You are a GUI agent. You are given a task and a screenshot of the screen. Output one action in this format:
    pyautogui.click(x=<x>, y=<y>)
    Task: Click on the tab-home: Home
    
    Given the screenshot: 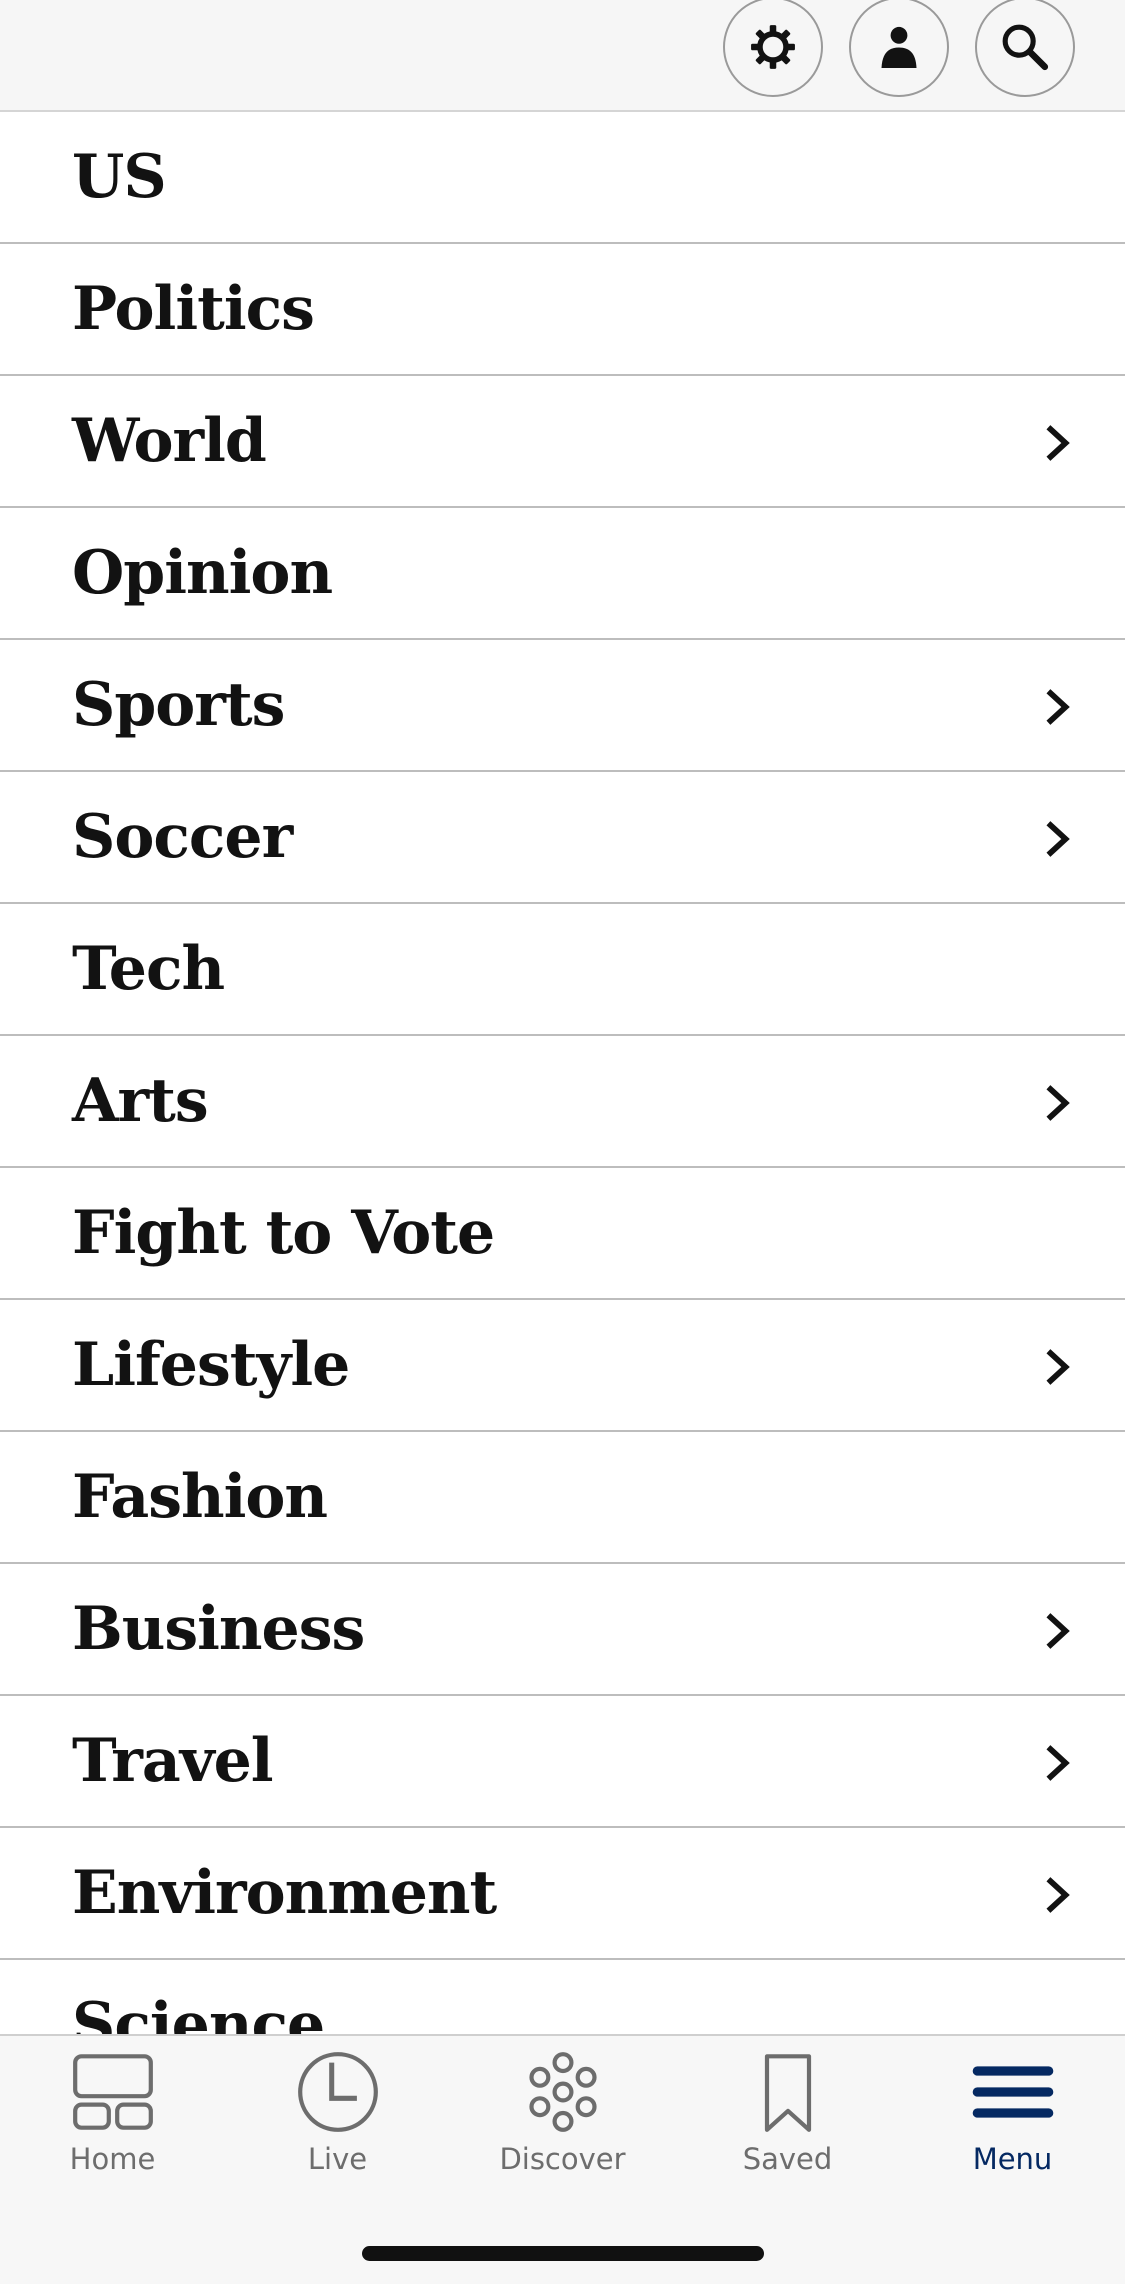 What is the action you would take?
    pyautogui.click(x=112, y=2120)
    